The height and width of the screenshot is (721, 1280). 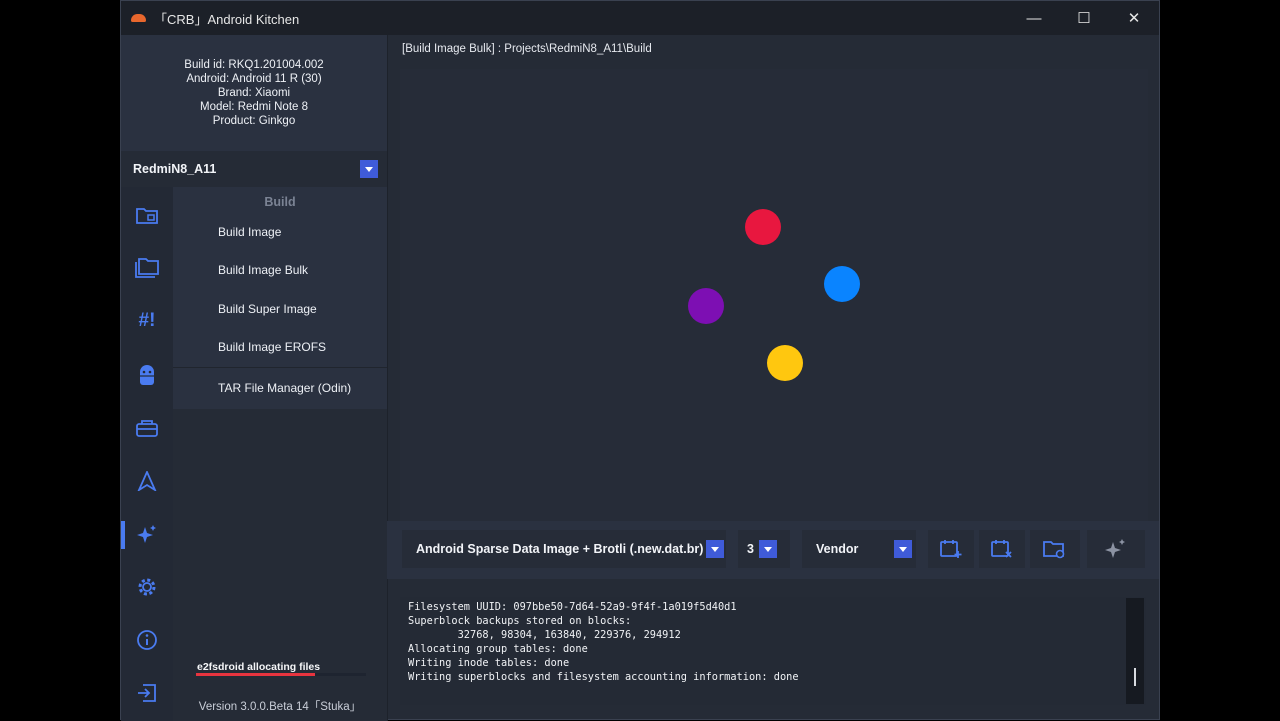 I want to click on nav-send-icon, so click(x=147, y=481).